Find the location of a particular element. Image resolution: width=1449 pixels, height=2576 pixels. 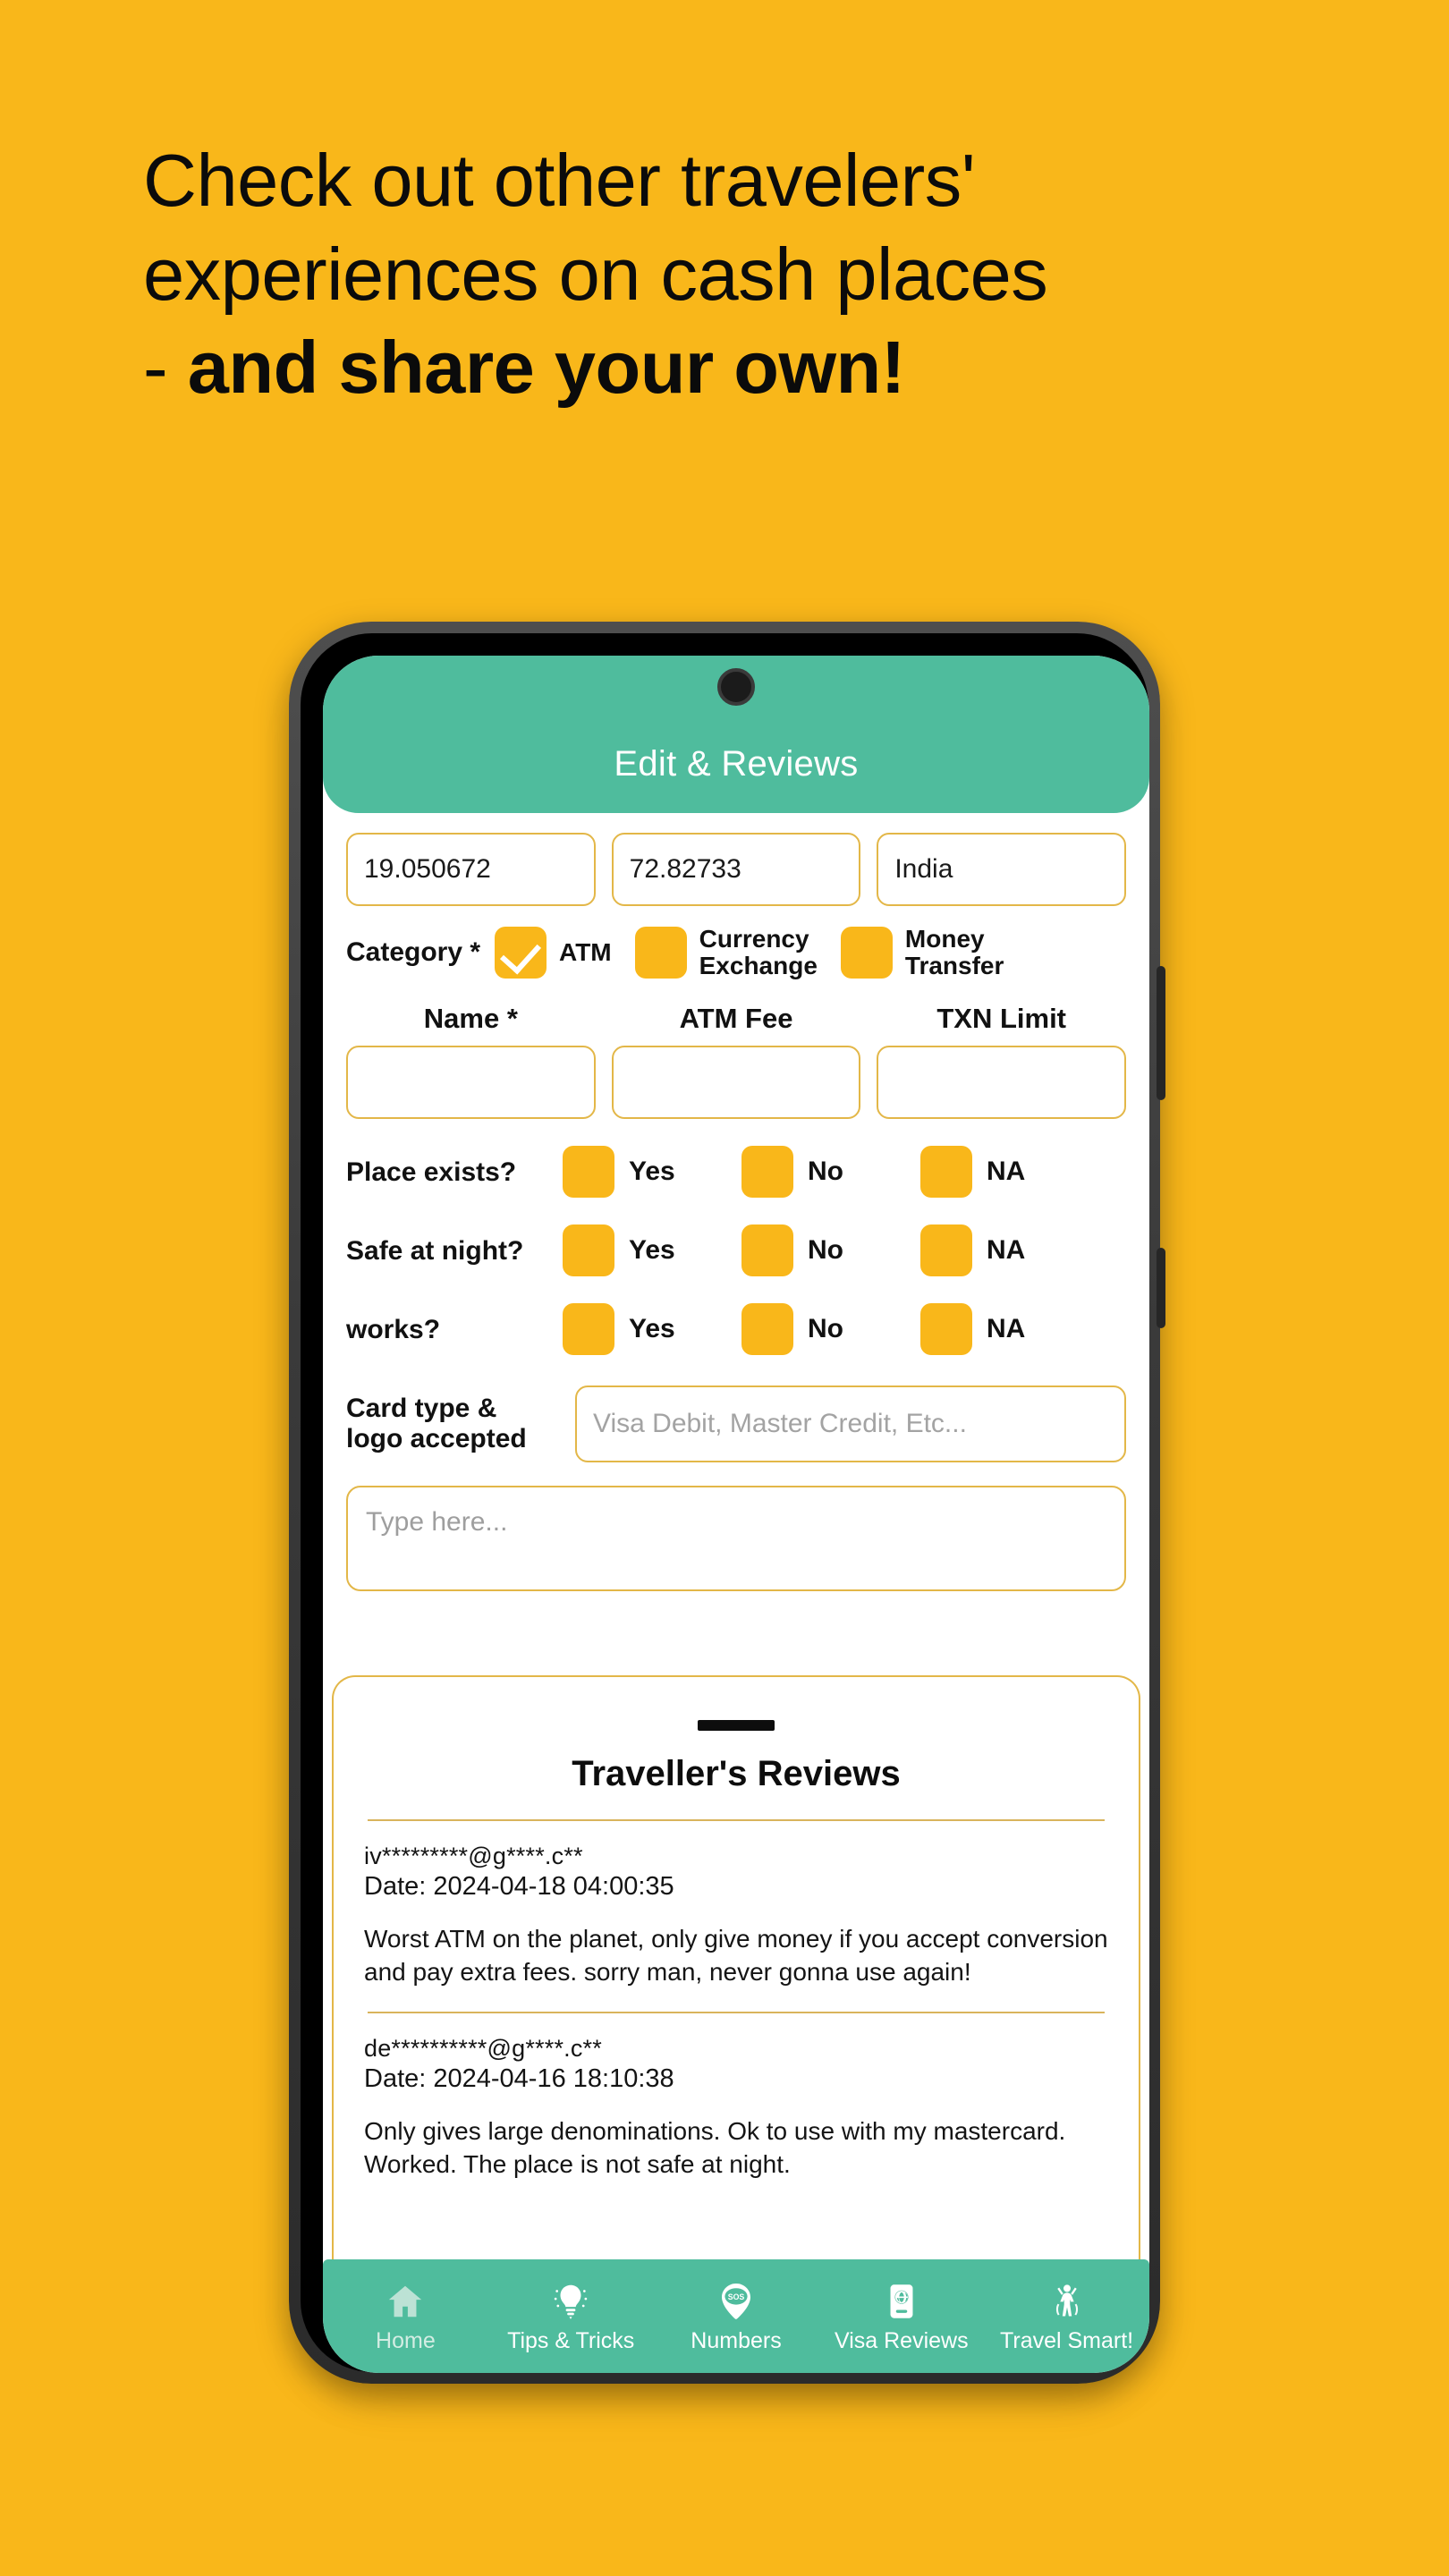

question-label-works: works? is located at coordinates (393, 1329).